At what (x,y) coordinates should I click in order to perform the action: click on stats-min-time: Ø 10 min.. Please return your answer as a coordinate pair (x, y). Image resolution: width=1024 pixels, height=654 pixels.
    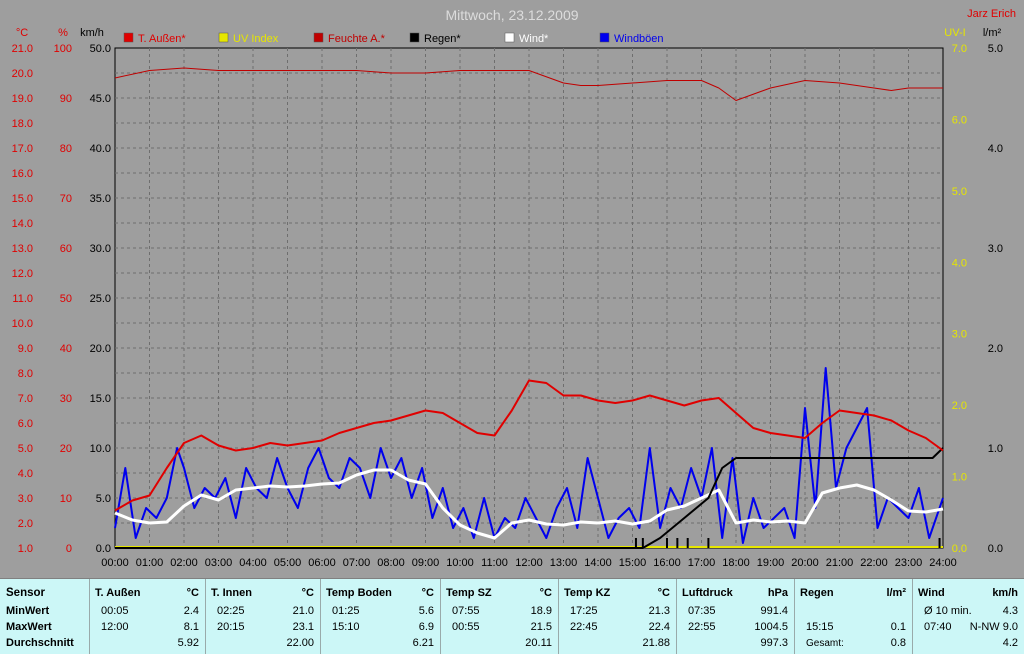
    Looking at the image, I should click on (948, 611).